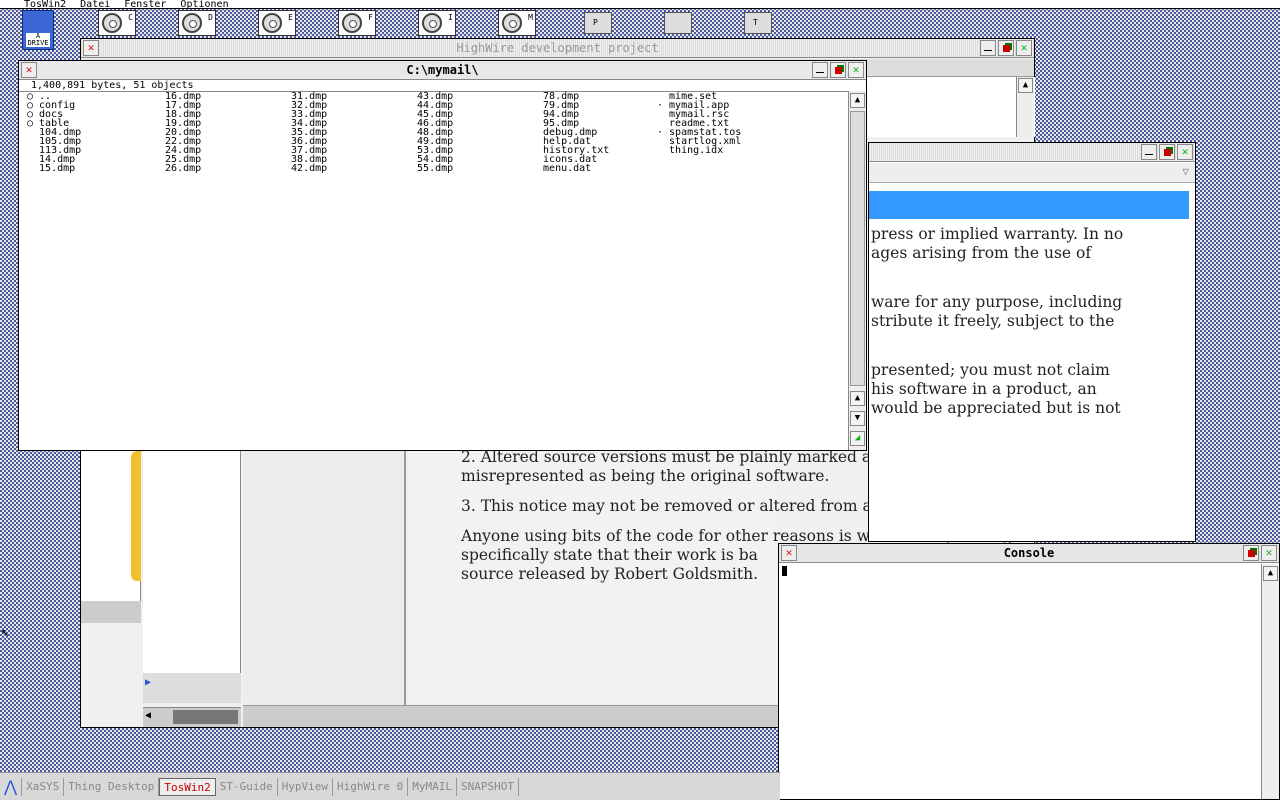 This screenshot has height=800, width=1280. Describe the element at coordinates (857, 418) in the screenshot. I see `scroll-down-icon: ▼` at that location.